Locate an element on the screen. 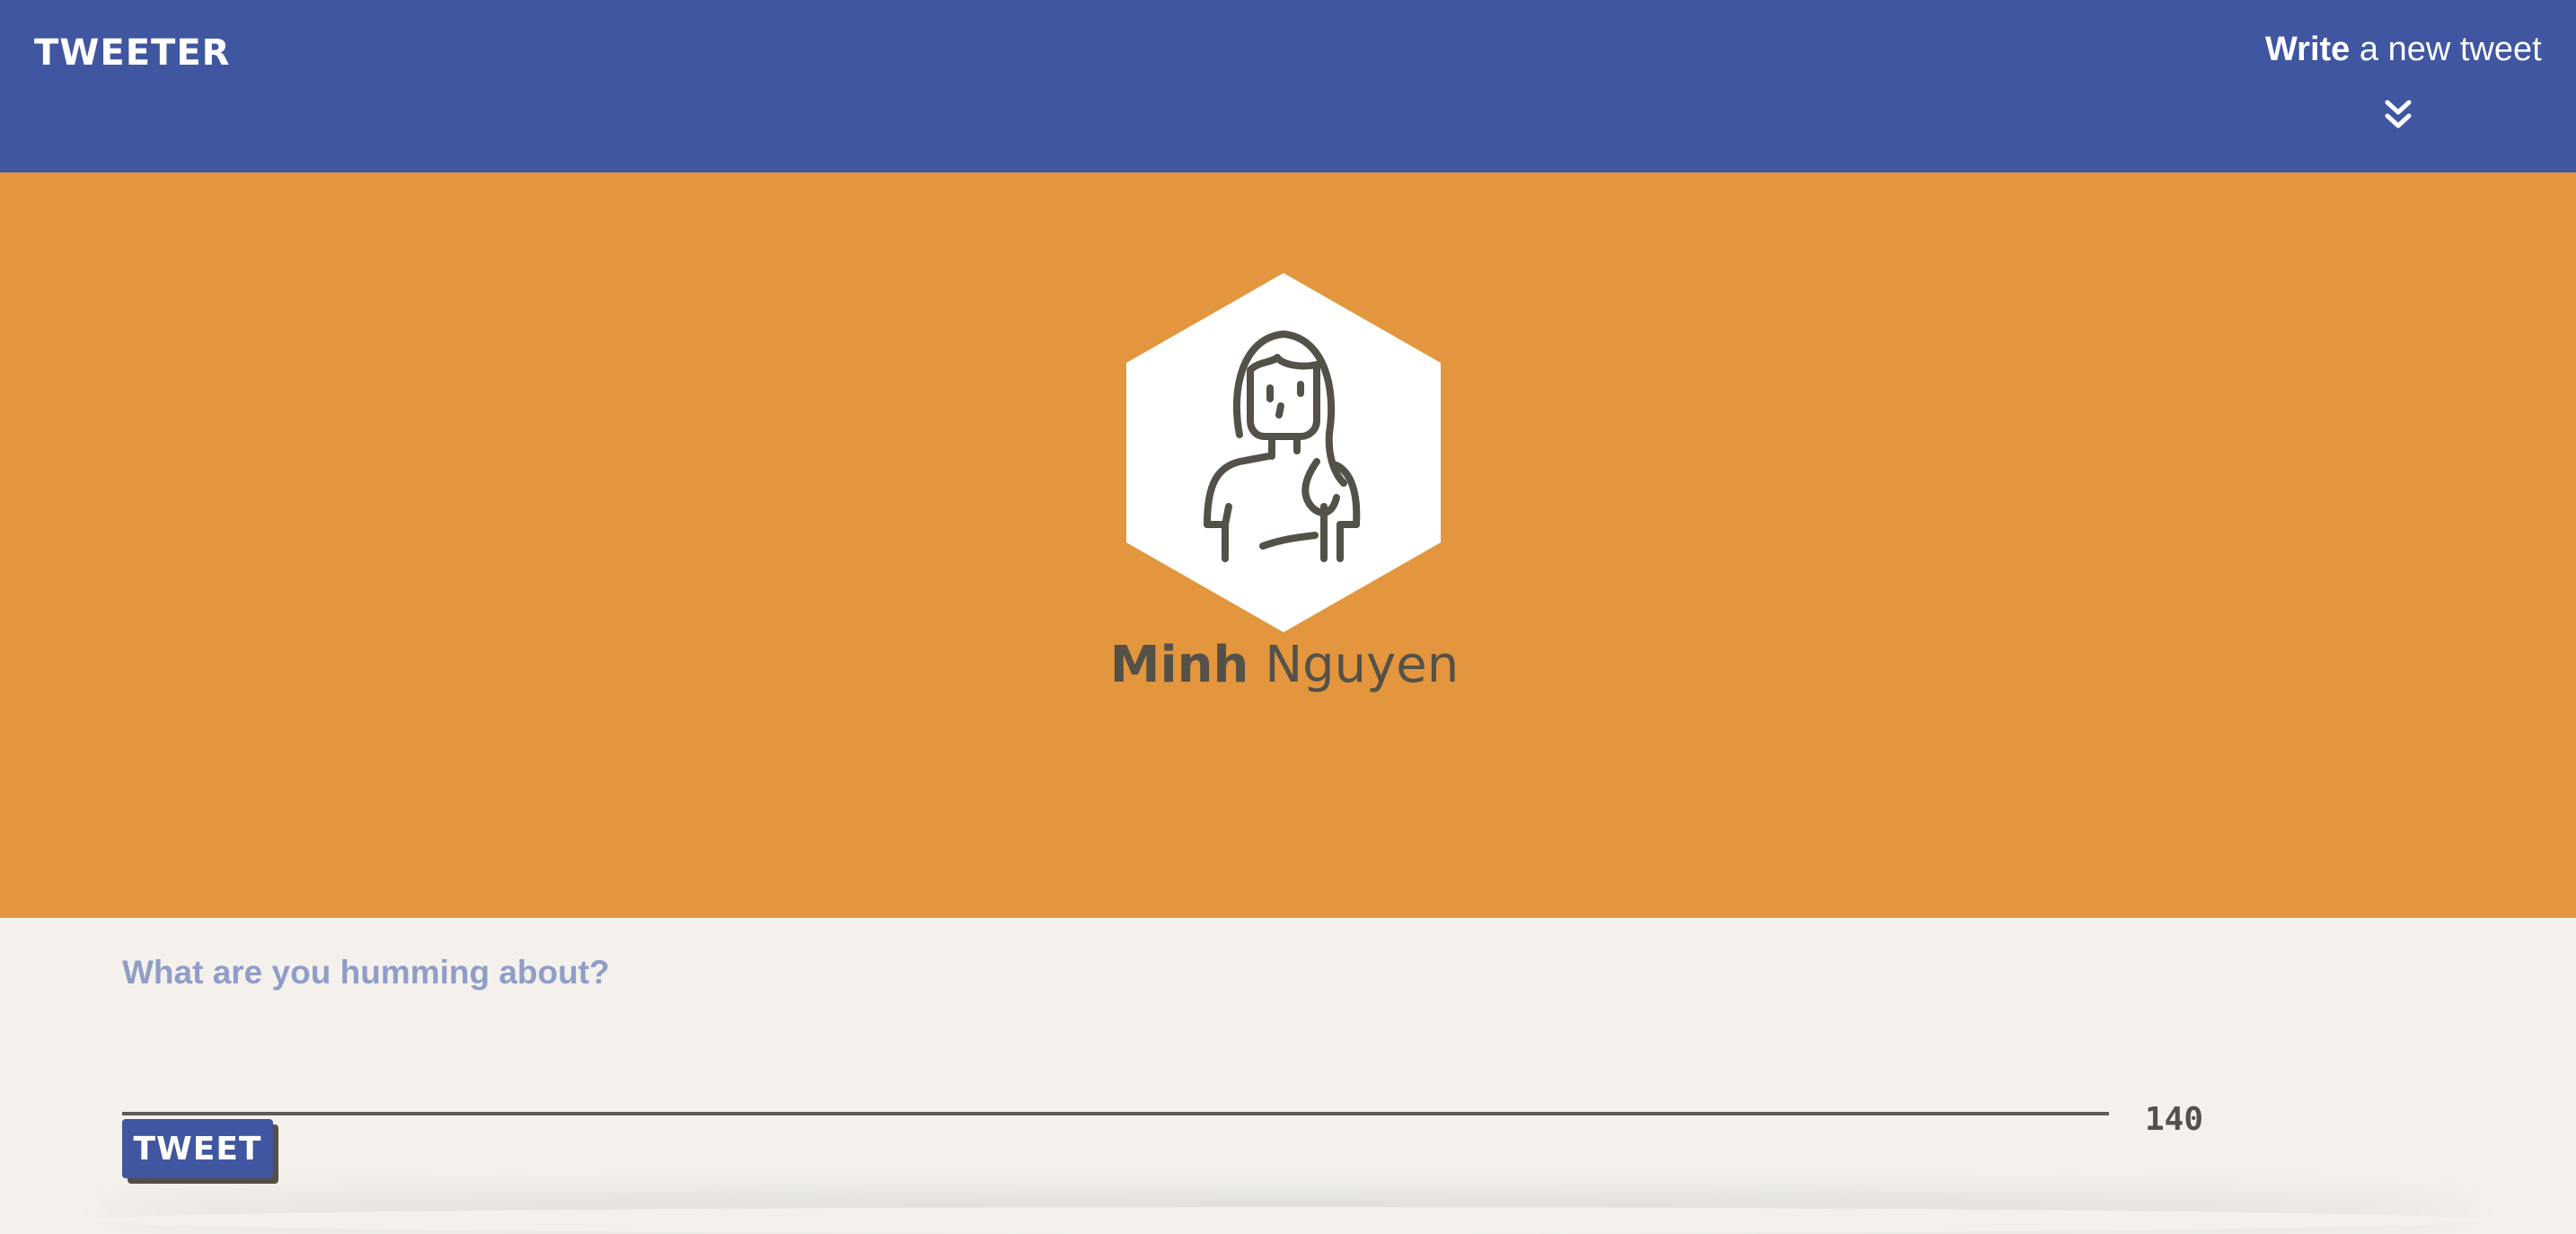 This screenshot has height=1234, width=2576. tweet-list-shadow is located at coordinates (1288, 1220).